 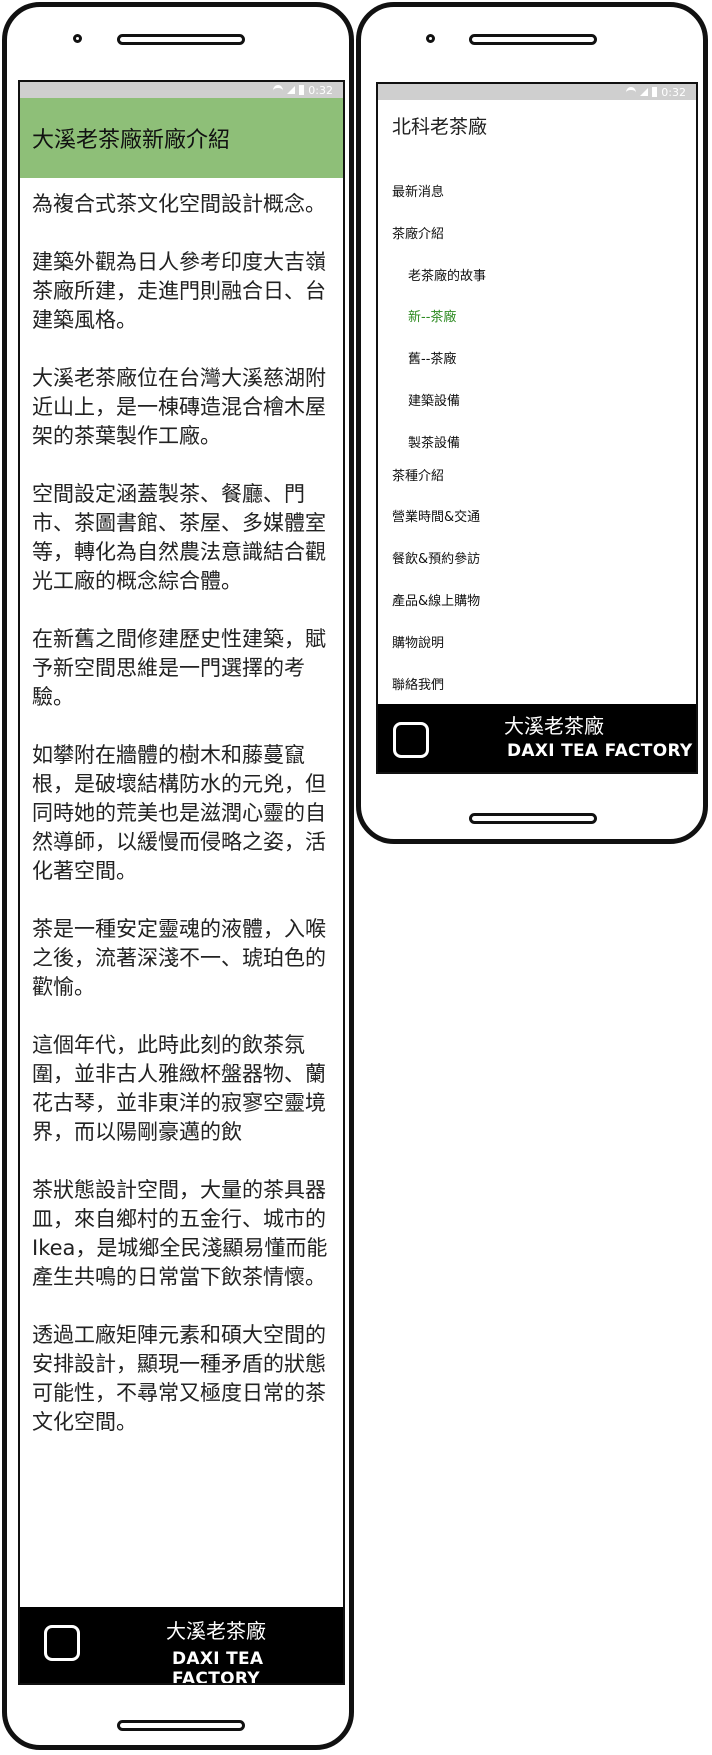 What do you see at coordinates (436, 557) in the screenshot?
I see `menu-item-dining: 餐飲&預約參訪` at bounding box center [436, 557].